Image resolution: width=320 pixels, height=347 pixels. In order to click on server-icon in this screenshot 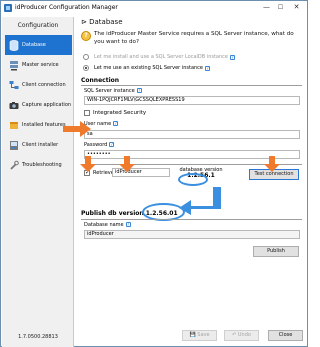, I will do `click(13, 65)`.